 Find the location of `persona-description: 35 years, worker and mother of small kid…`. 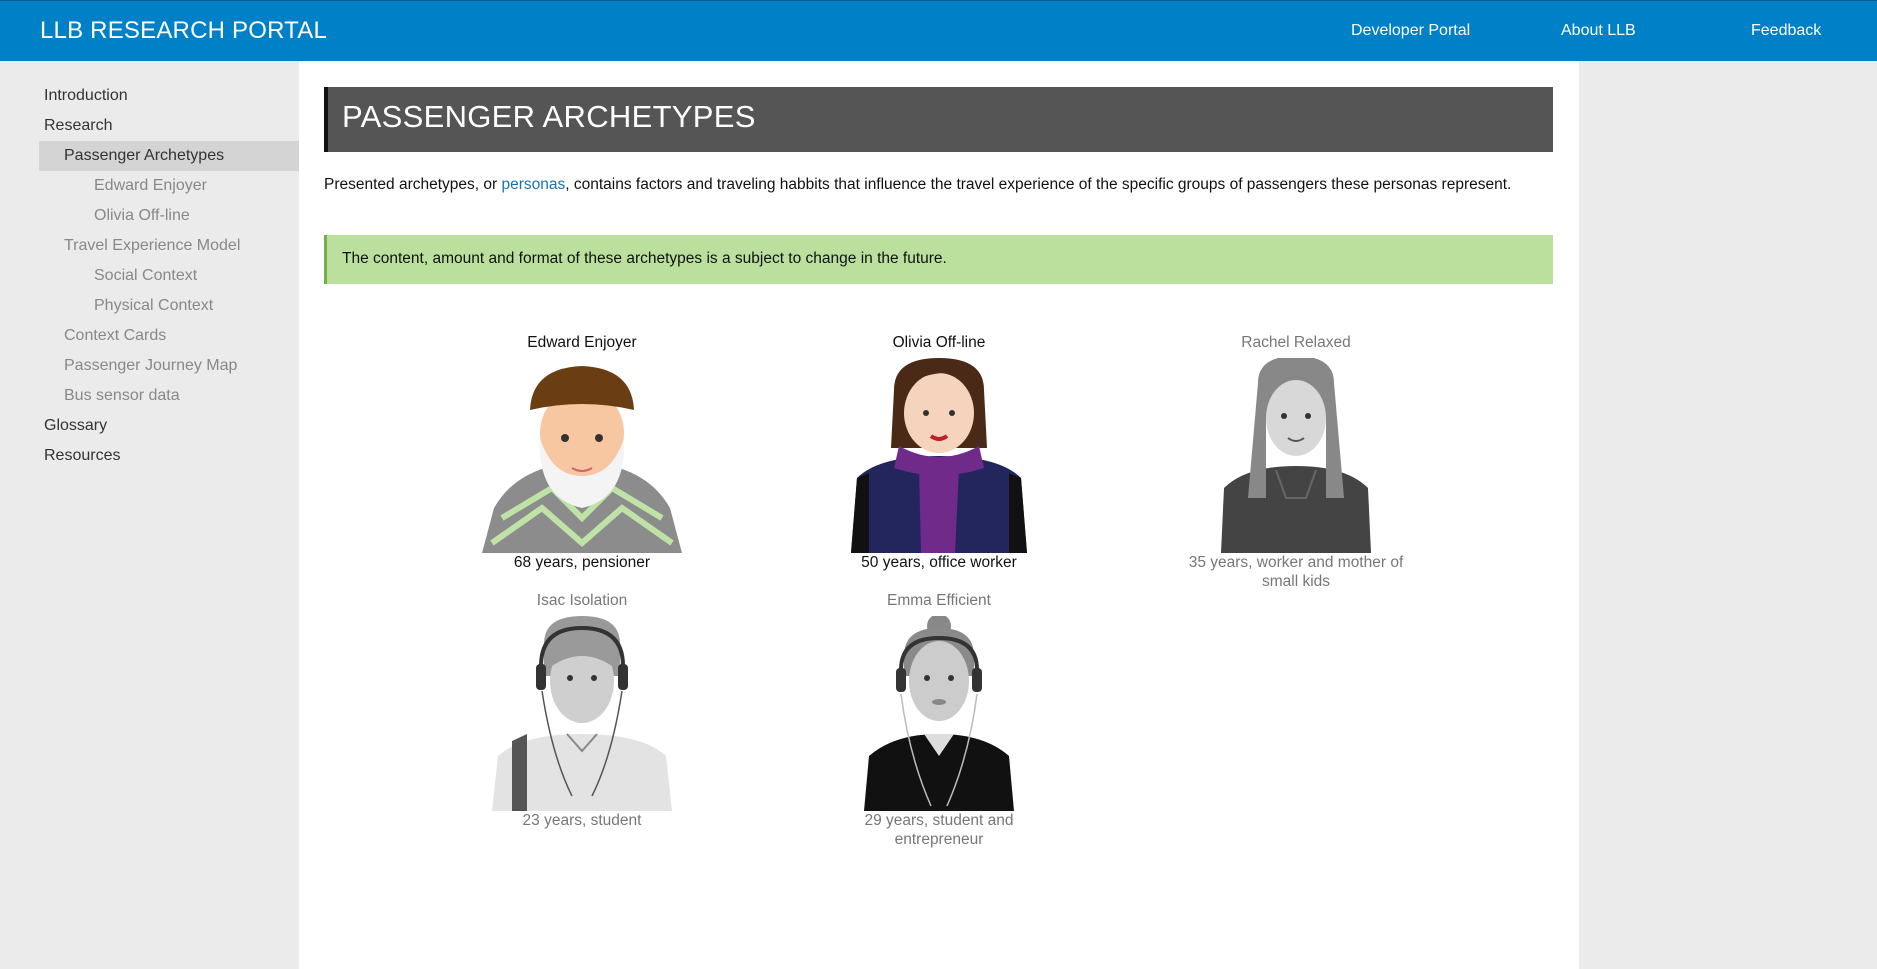

persona-description: 35 years, worker and mother of small kid… is located at coordinates (1296, 572).